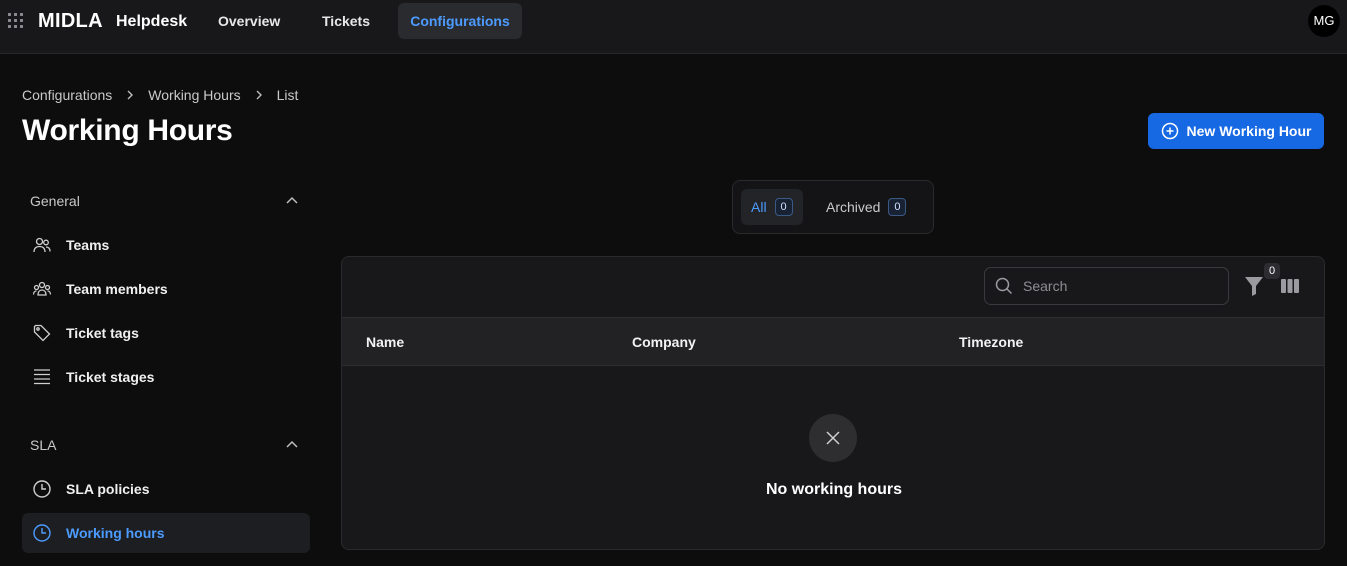 This screenshot has height=566, width=1347. What do you see at coordinates (108, 489) in the screenshot?
I see `sidebar-item-label: SLA policies` at bounding box center [108, 489].